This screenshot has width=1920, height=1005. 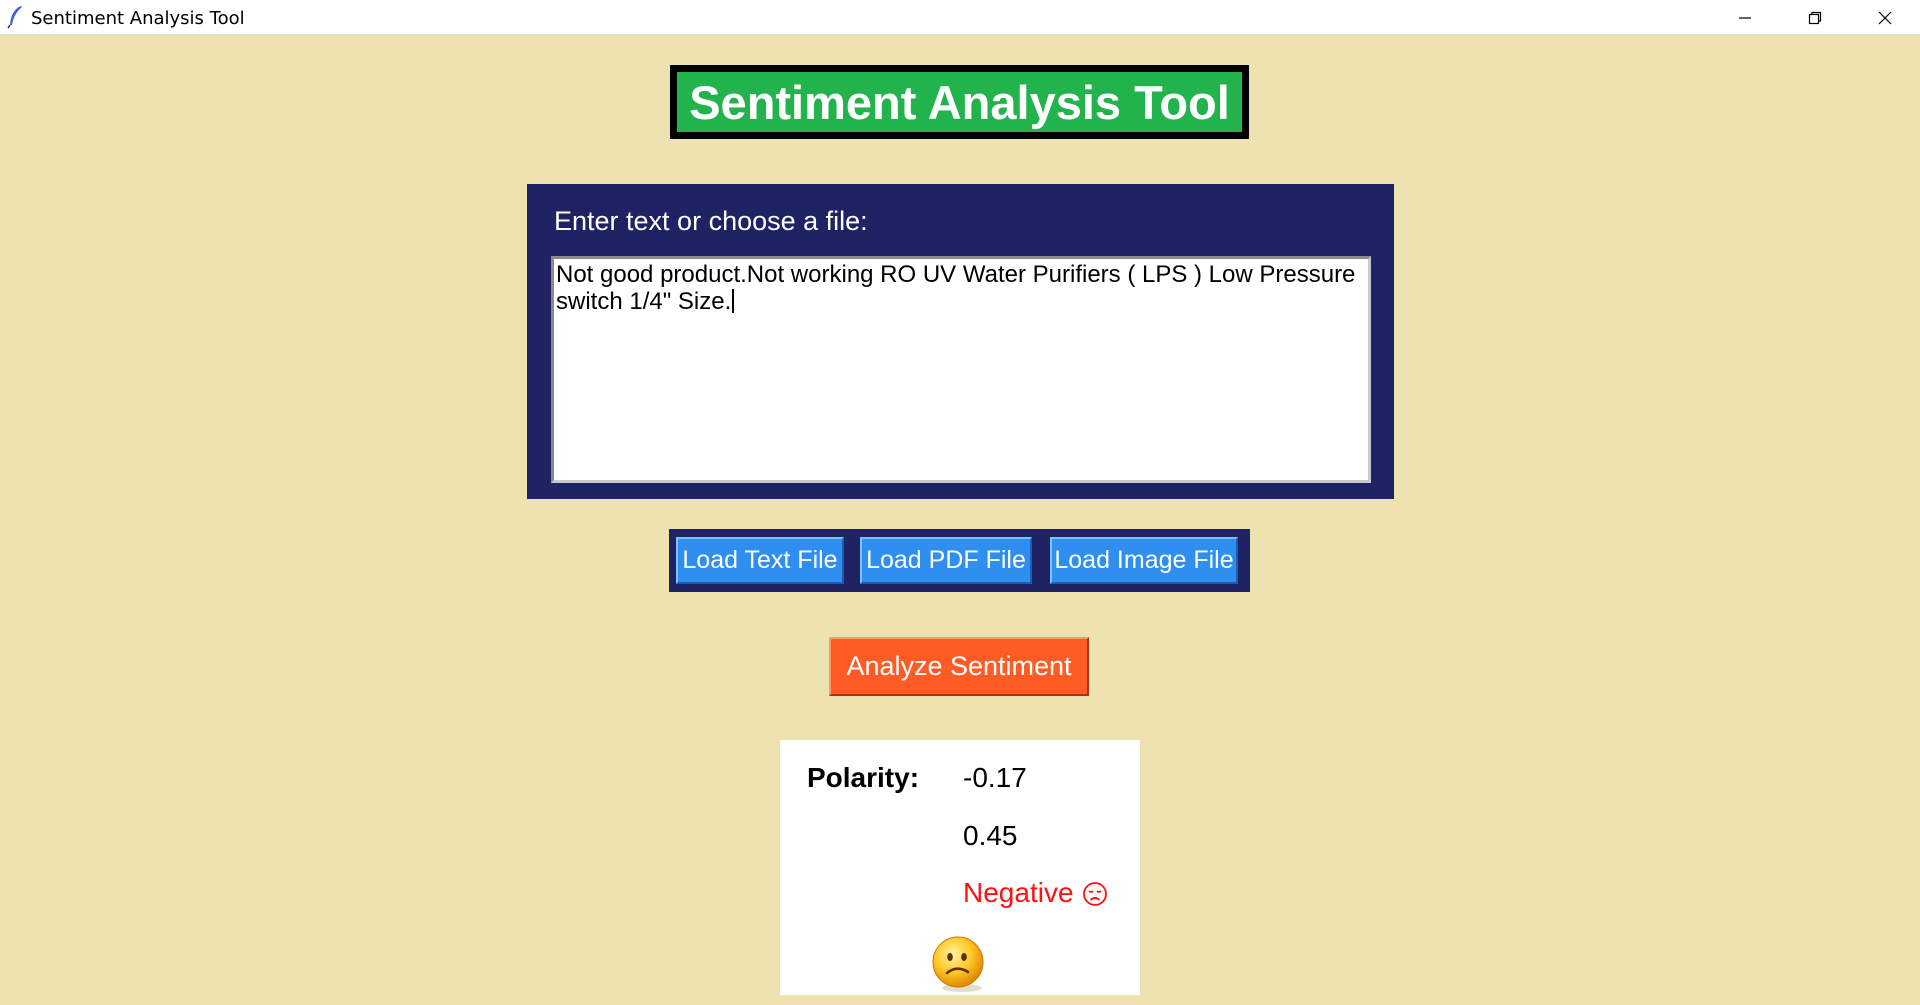 What do you see at coordinates (863, 777) in the screenshot?
I see `polarity-label: Polarity:` at bounding box center [863, 777].